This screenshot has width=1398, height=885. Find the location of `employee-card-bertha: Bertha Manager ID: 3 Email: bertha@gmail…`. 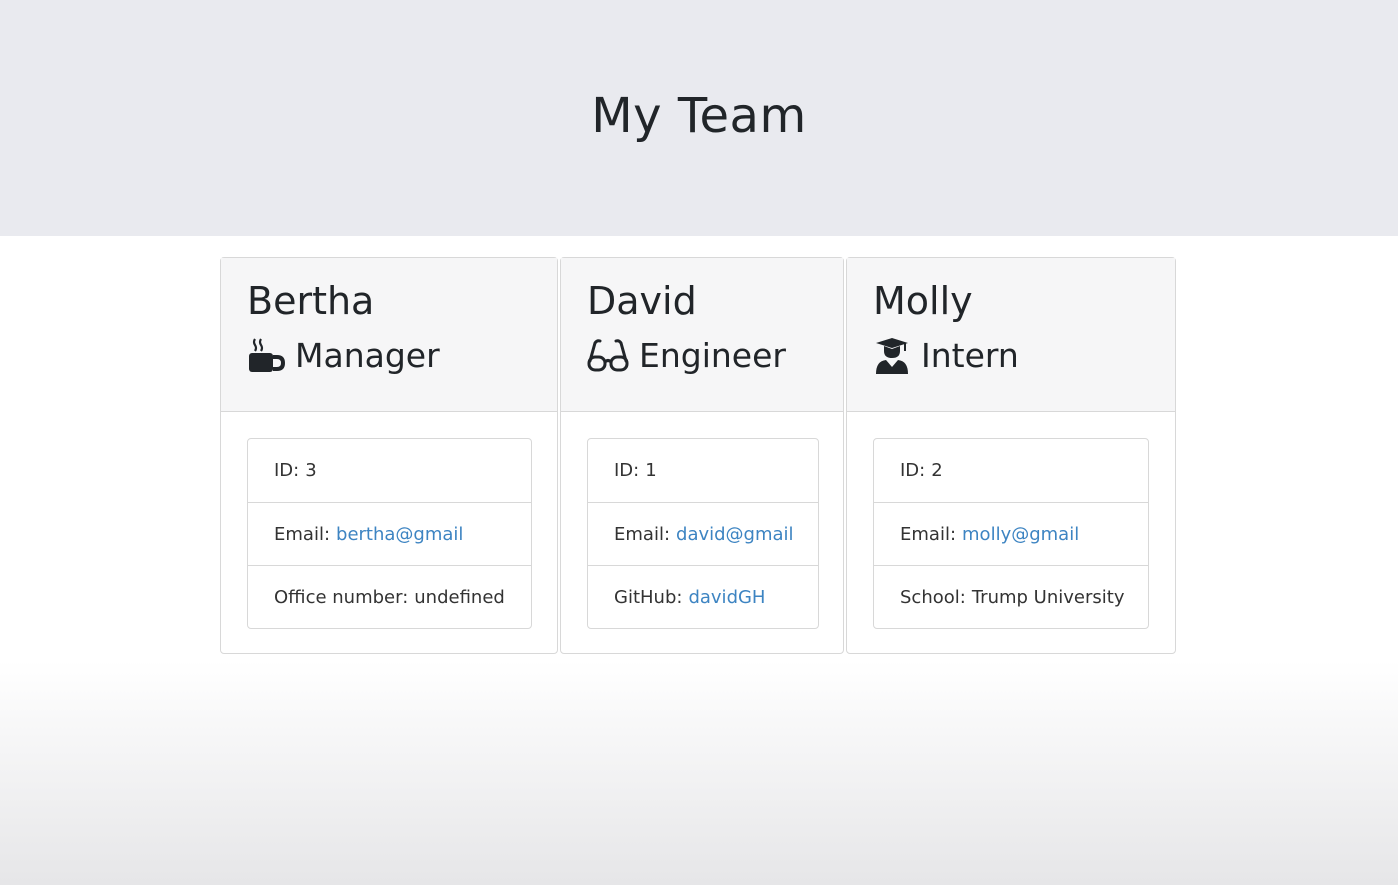

employee-card-bertha: Bertha Manager ID: 3 Email: bertha@gmail… is located at coordinates (389, 455).